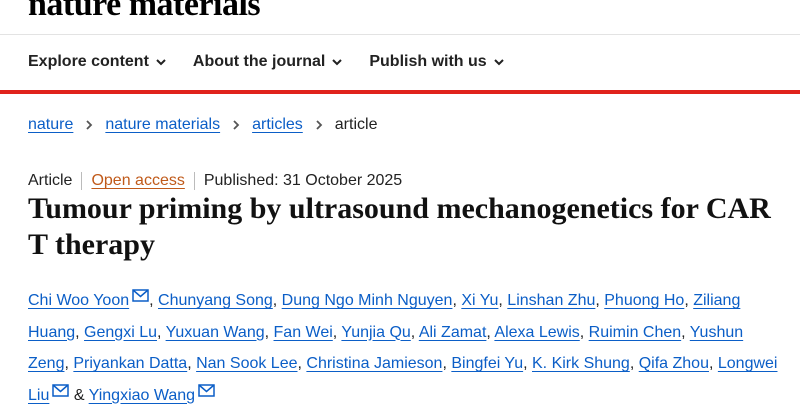  What do you see at coordinates (137, 181) in the screenshot?
I see `open-access-link: Open access` at bounding box center [137, 181].